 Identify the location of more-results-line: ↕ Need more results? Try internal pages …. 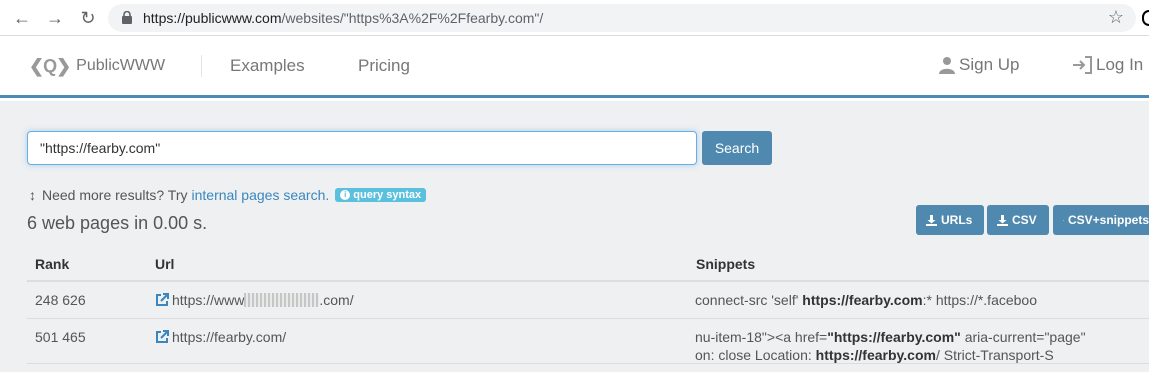
(228, 195).